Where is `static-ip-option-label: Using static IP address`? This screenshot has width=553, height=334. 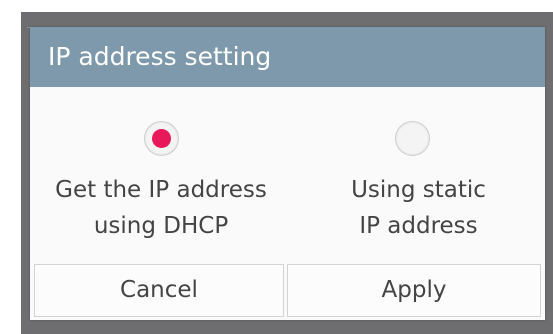
static-ip-option-label: Using static IP address is located at coordinates (418, 208).